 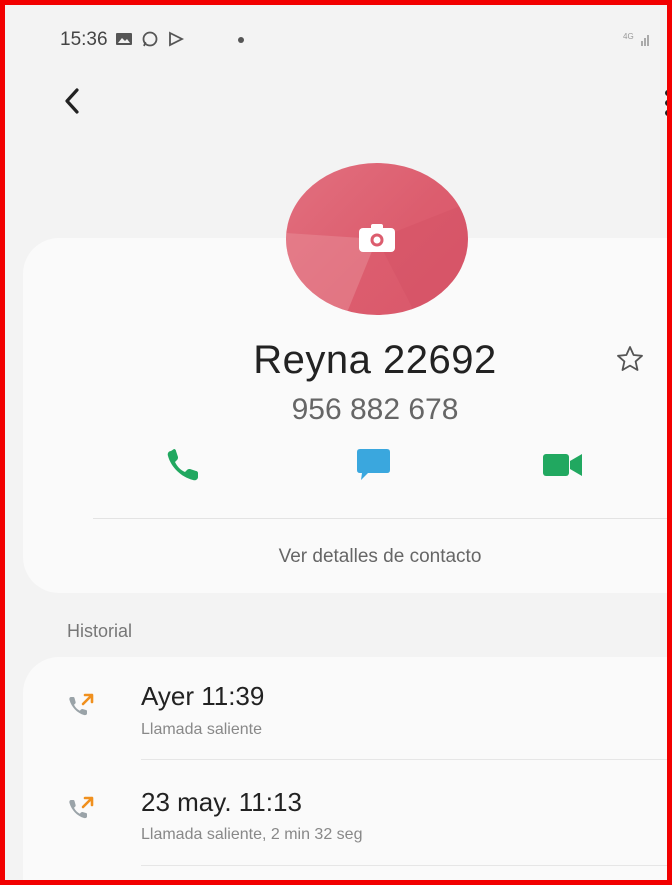 What do you see at coordinates (628, 36) in the screenshot?
I see `svg-text: 4G` at bounding box center [628, 36].